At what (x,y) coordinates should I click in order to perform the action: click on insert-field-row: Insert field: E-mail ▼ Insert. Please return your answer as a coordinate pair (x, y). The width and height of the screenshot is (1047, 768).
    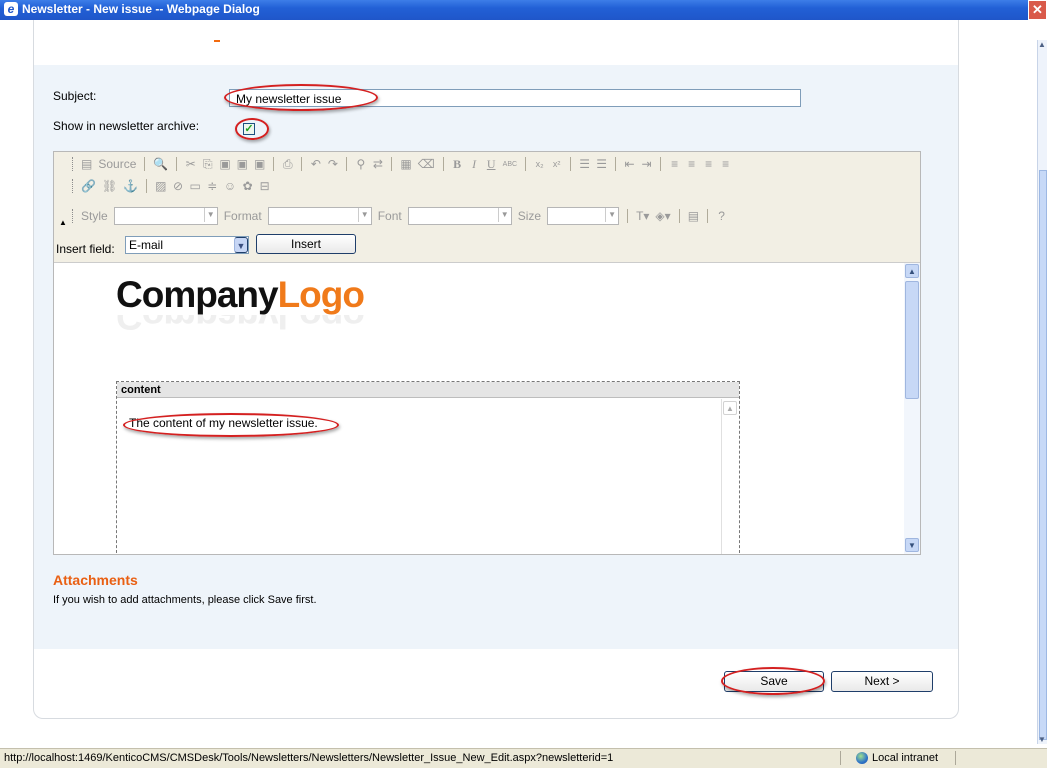
    Looking at the image, I should click on (487, 247).